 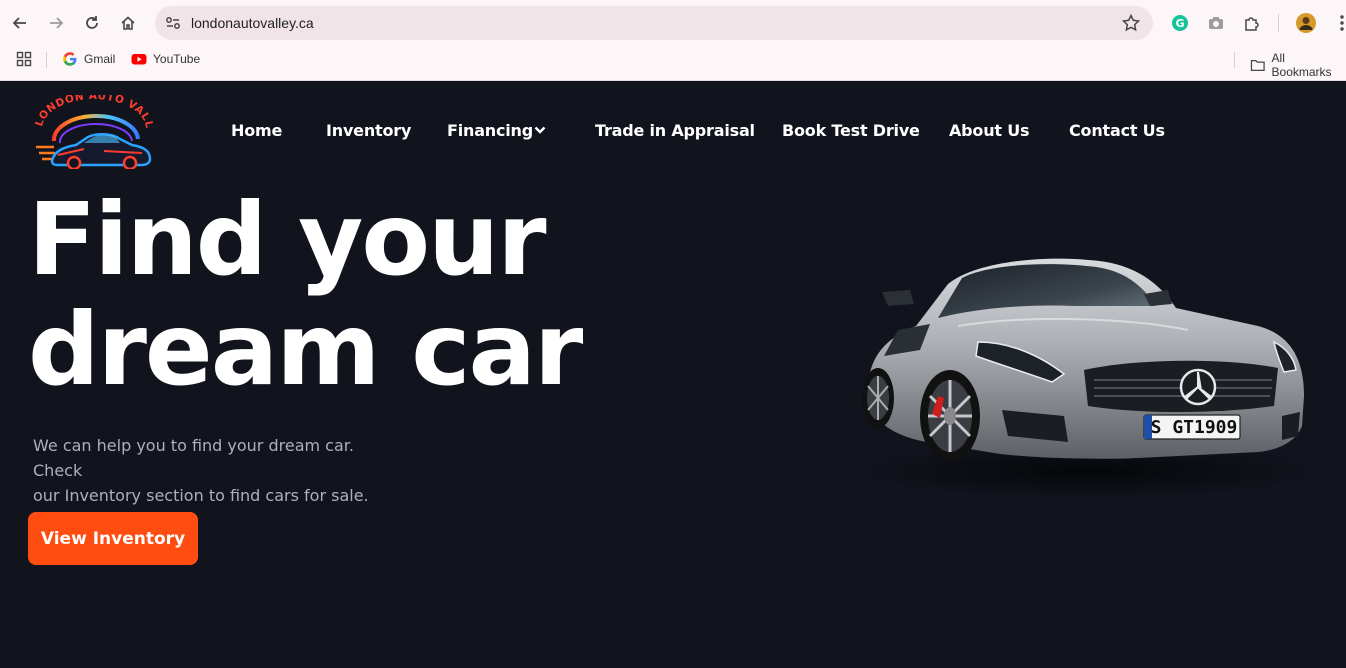 I want to click on nav-contact-us: Contact Us, so click(x=1117, y=130).